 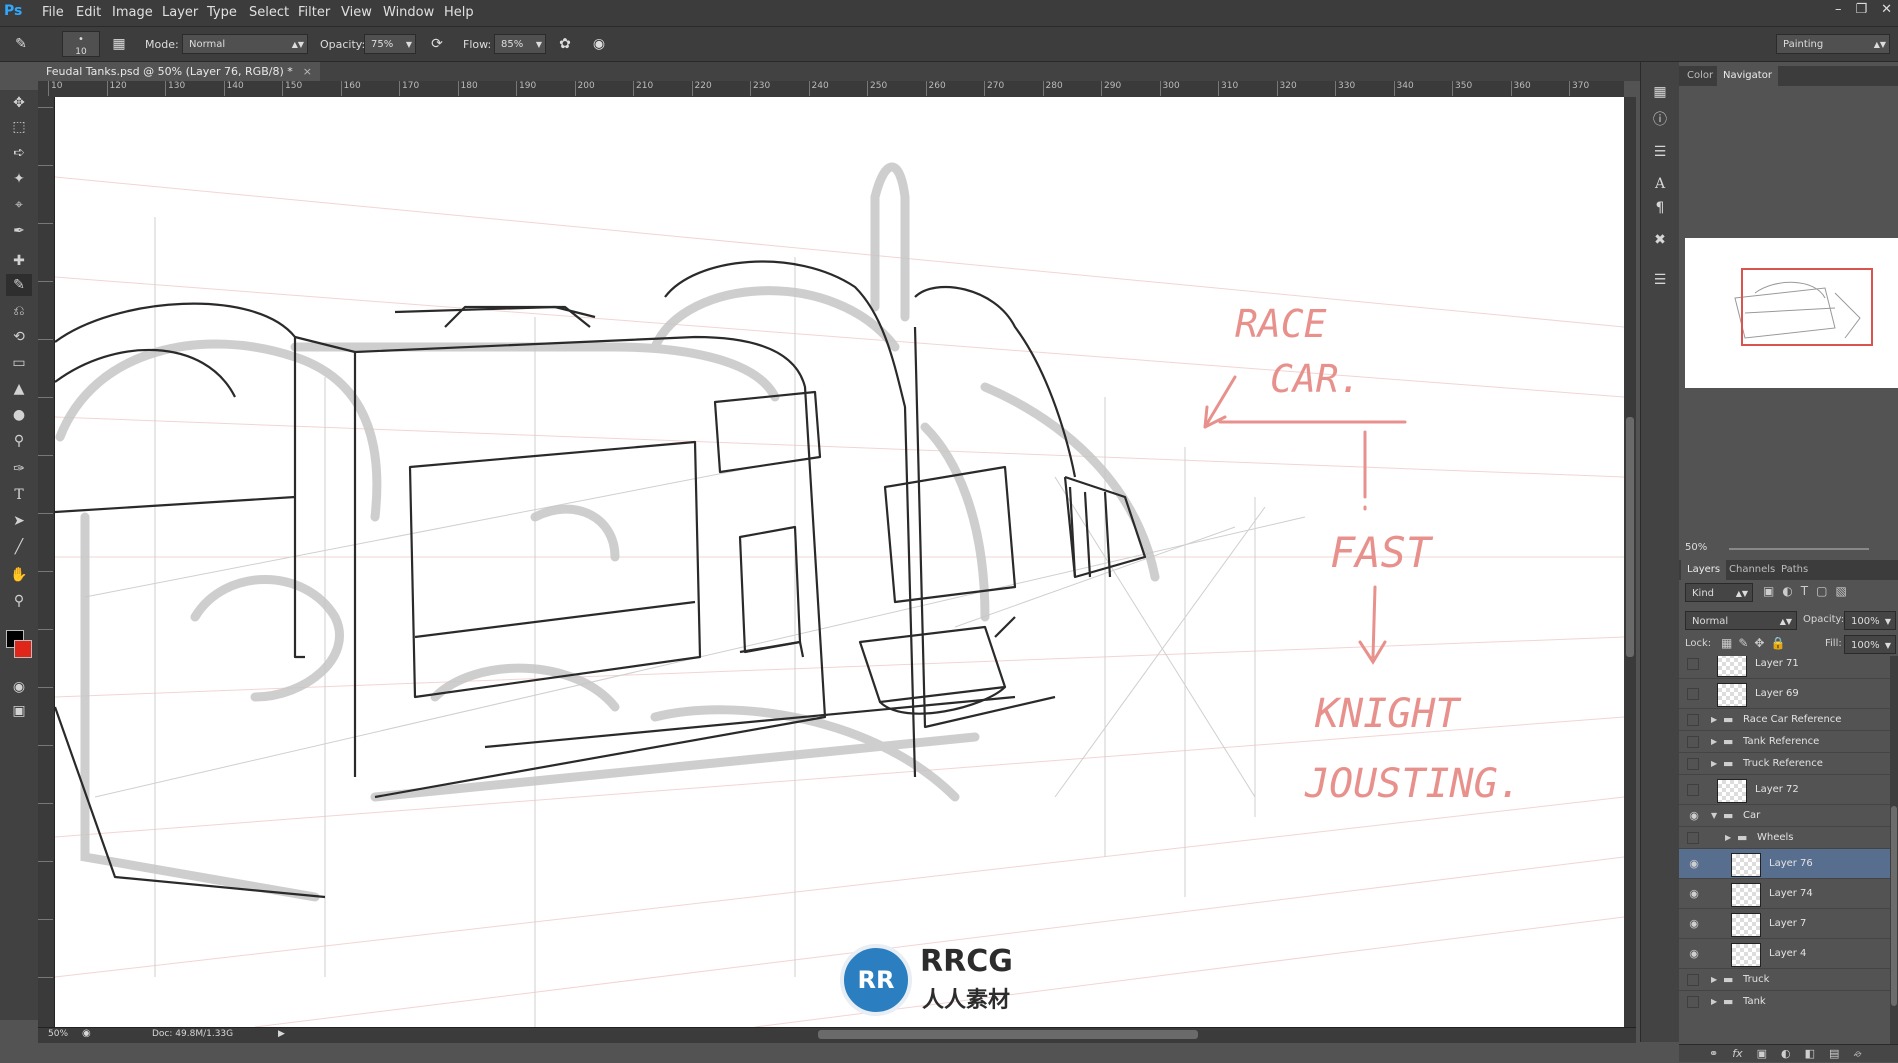 What do you see at coordinates (1784, 667) in the screenshot?
I see `layer-row: Layer 71` at bounding box center [1784, 667].